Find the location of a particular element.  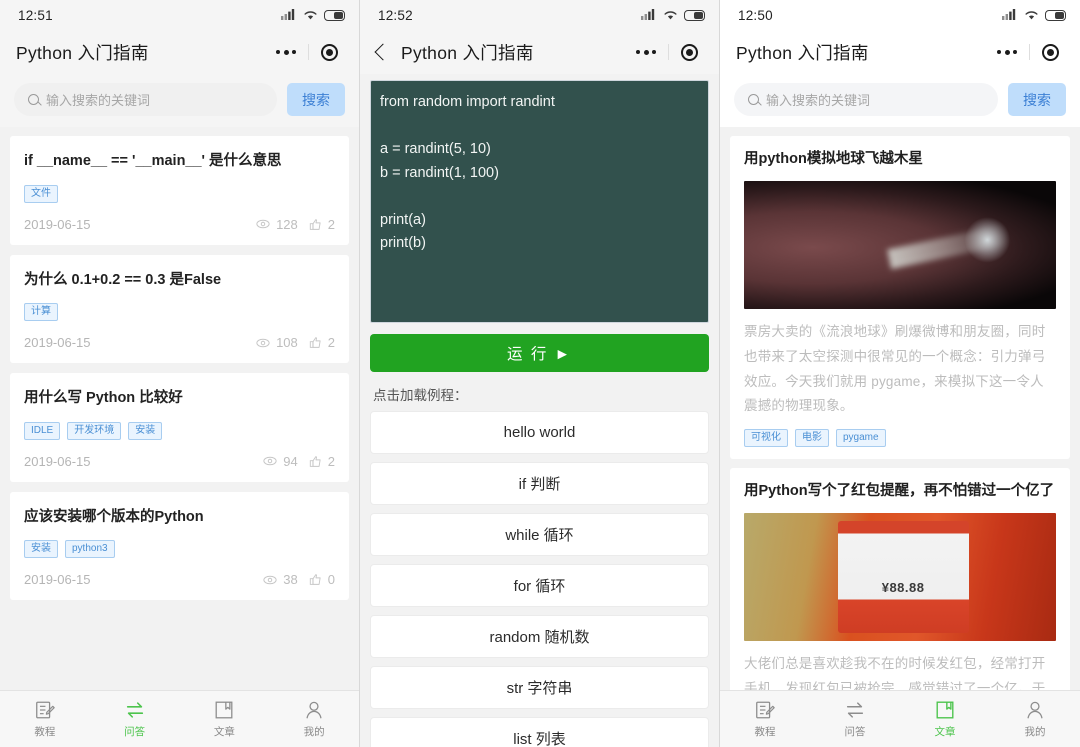

exchange-arrows-icon is located at coordinates (855, 710).